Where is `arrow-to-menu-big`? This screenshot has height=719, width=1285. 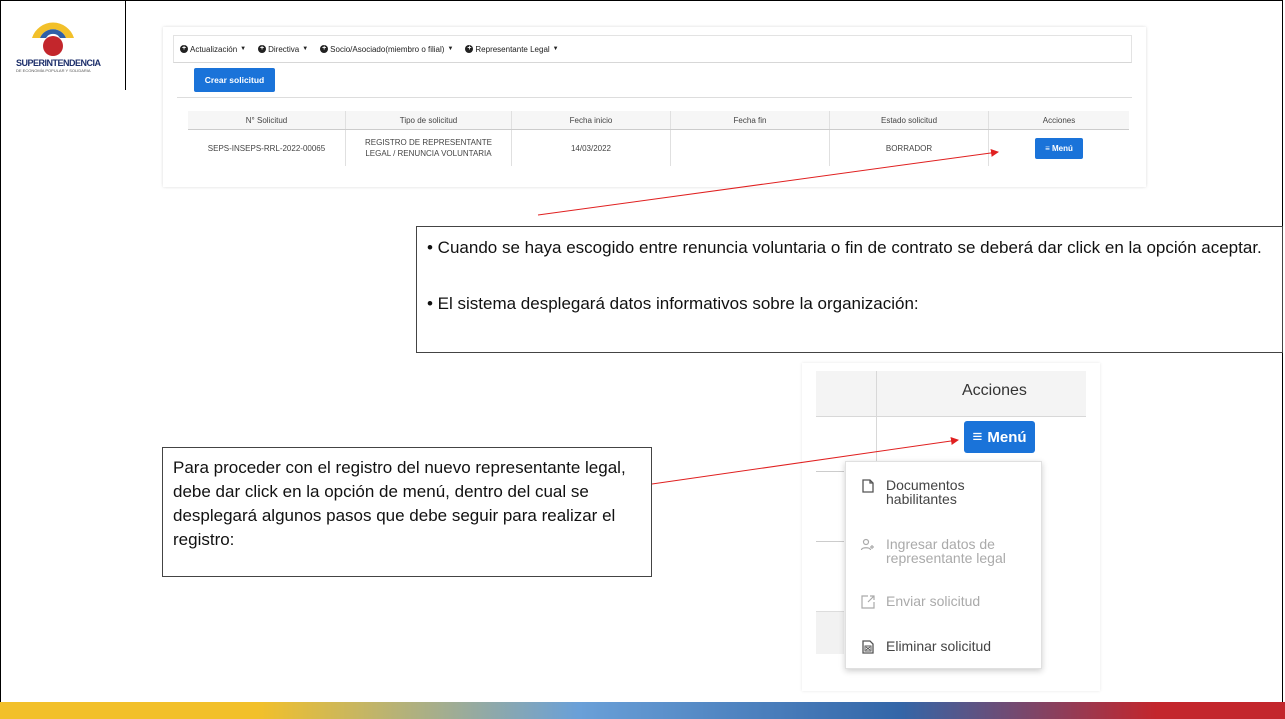
arrow-to-menu-big is located at coordinates (805, 461).